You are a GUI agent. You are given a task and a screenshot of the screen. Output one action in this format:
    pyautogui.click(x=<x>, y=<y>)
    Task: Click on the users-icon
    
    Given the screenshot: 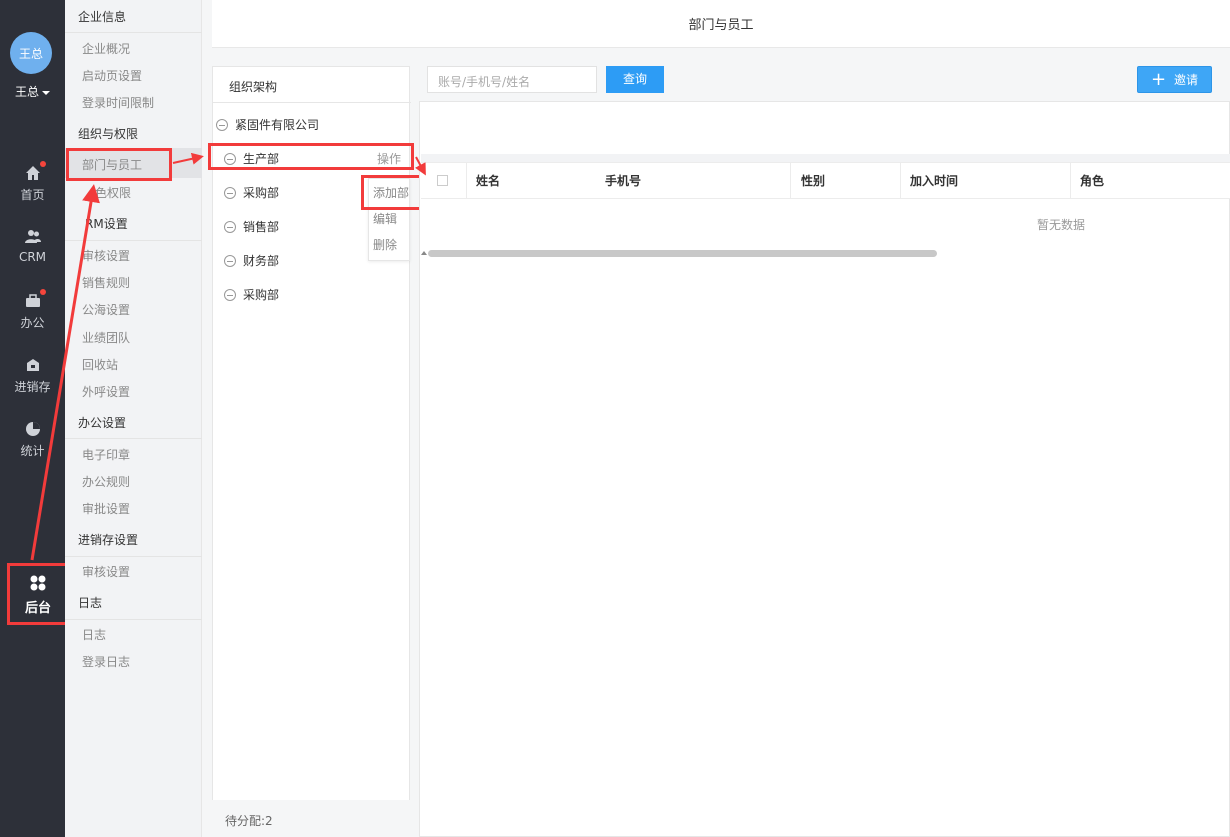 What is the action you would take?
    pyautogui.click(x=33, y=237)
    